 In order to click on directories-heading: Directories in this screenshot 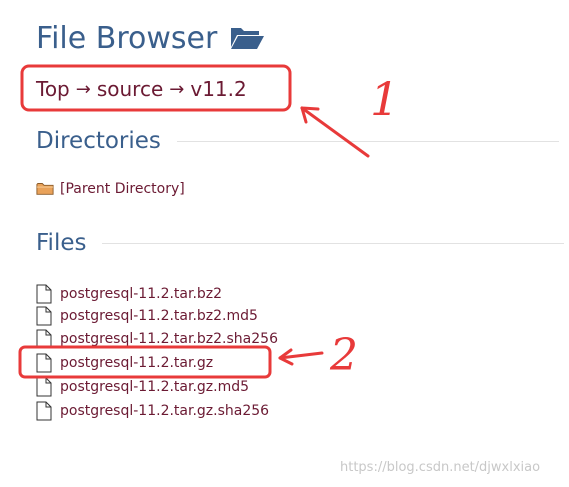, I will do `click(98, 141)`.